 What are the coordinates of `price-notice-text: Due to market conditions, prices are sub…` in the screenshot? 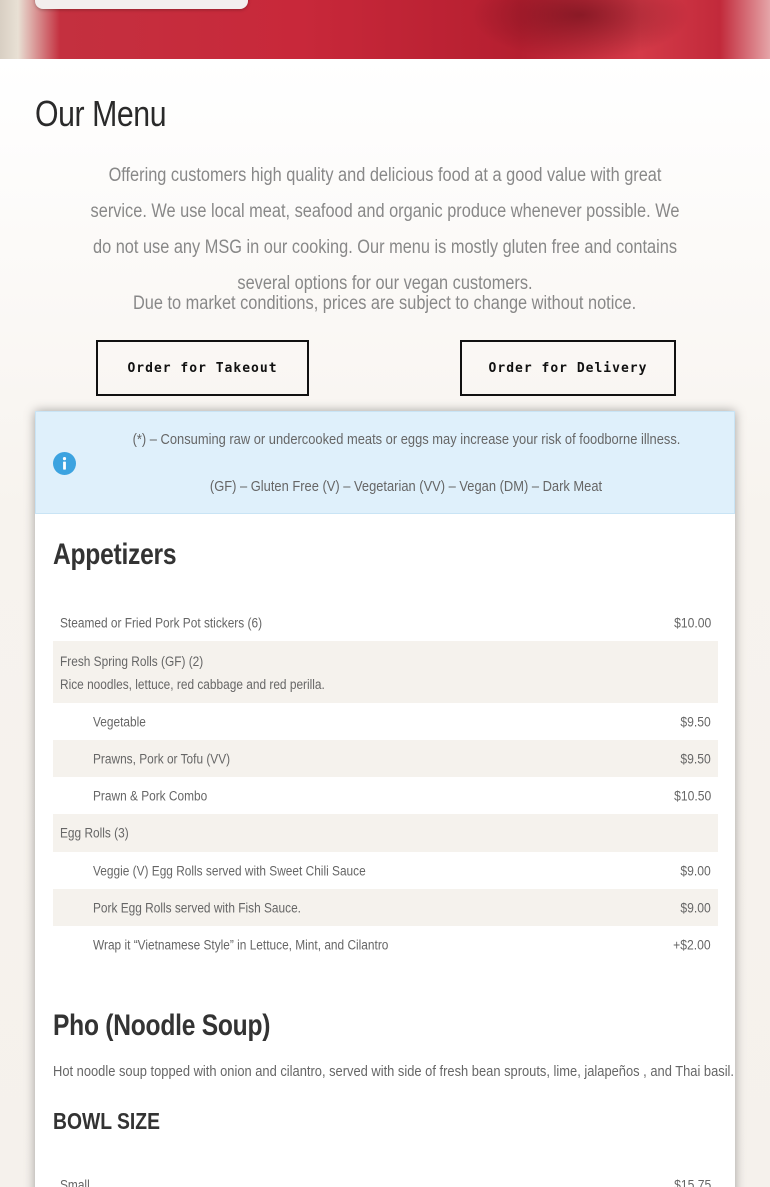 It's located at (385, 303).